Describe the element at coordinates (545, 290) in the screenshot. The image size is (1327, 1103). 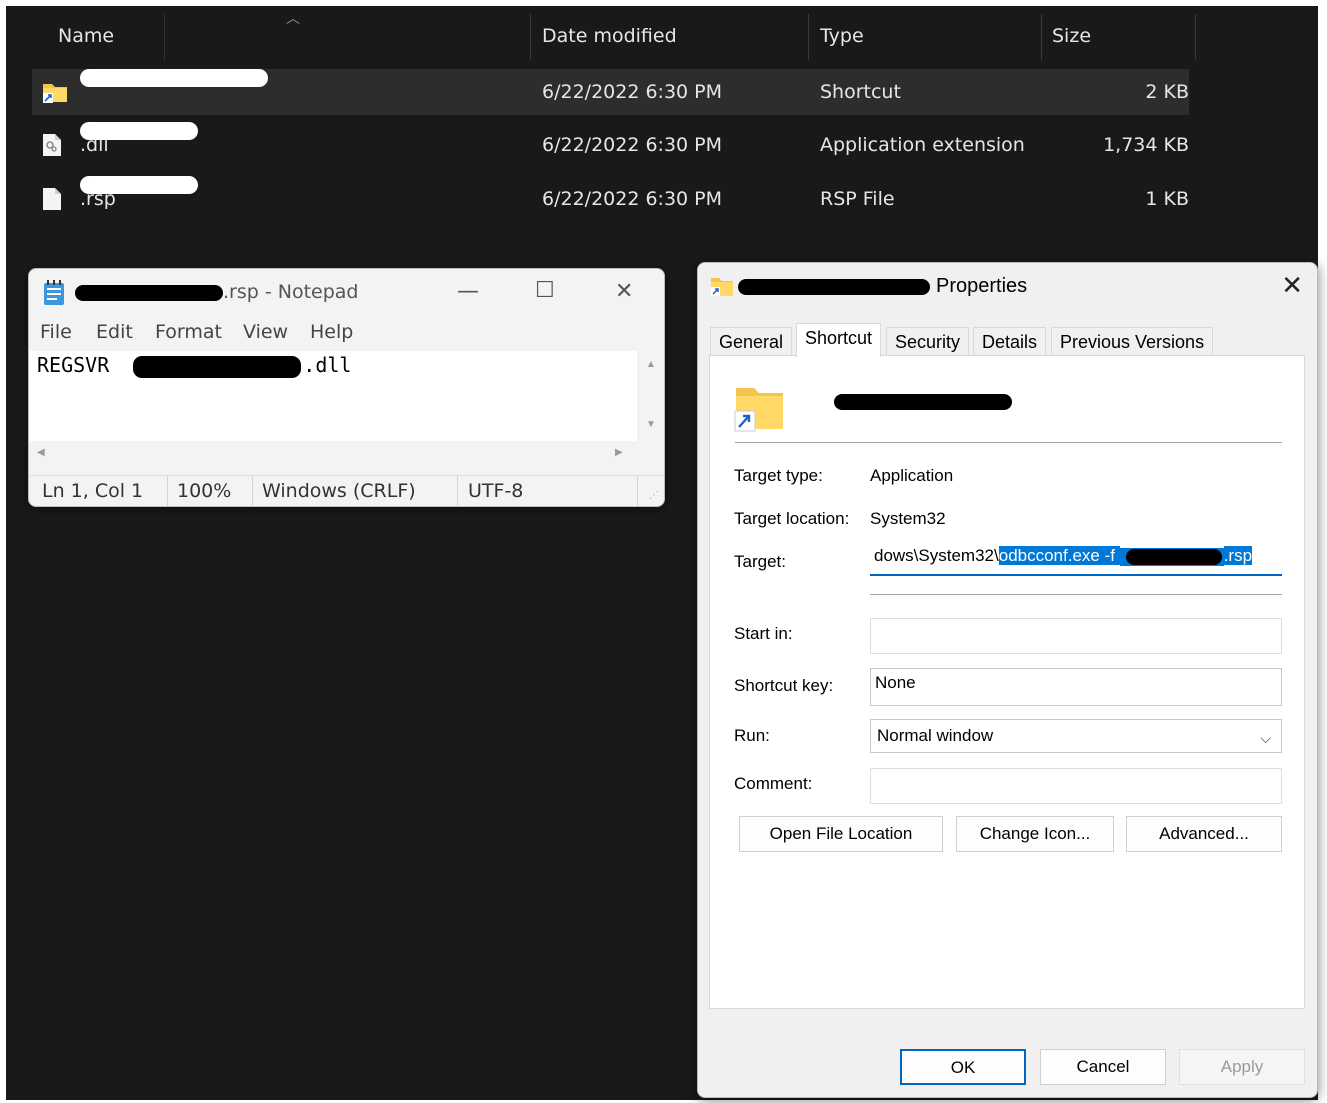
I see `maximize-button: ☐` at that location.